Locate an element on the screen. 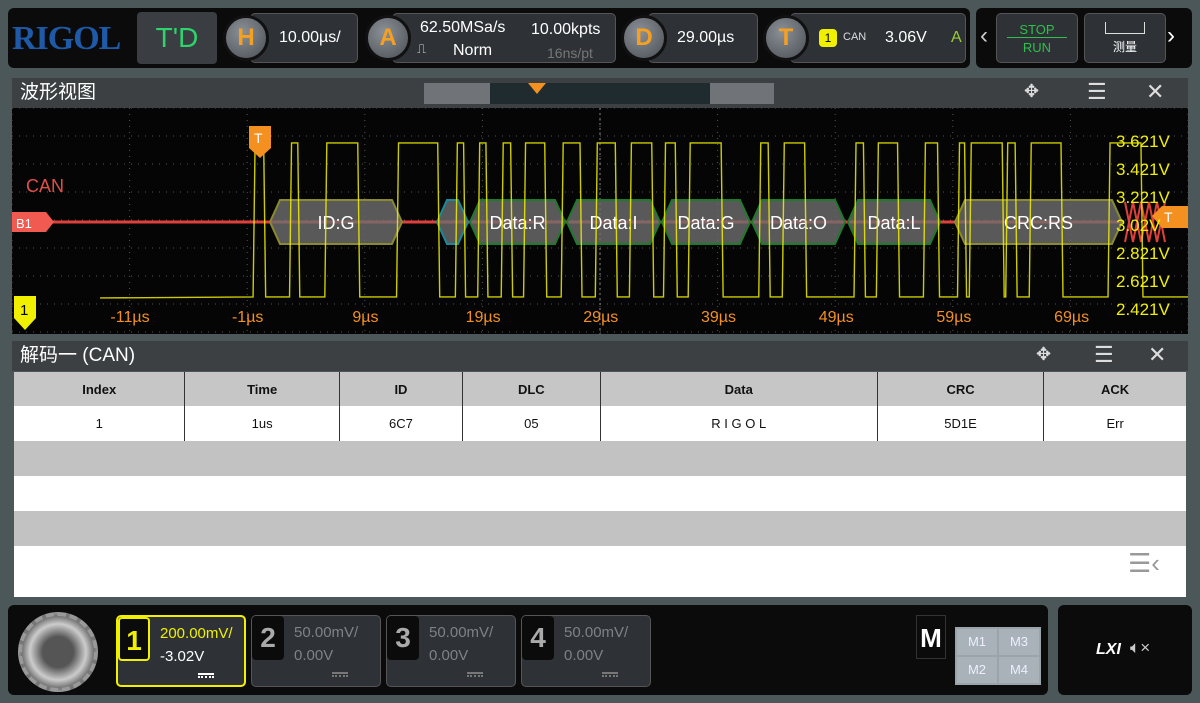  pulse-icon: ⎍ is located at coordinates (422, 48).